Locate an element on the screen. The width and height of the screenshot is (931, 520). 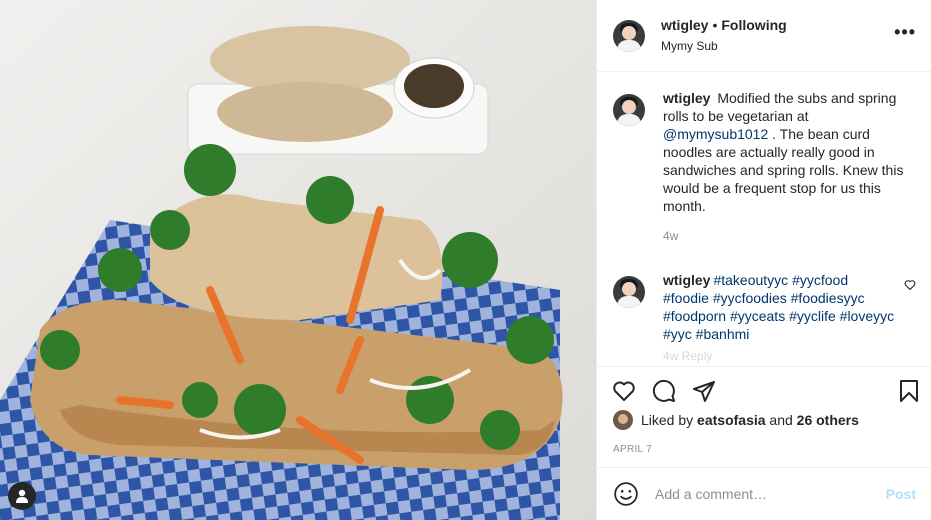
comment-meta: 4w Reply is located at coordinates (688, 356).